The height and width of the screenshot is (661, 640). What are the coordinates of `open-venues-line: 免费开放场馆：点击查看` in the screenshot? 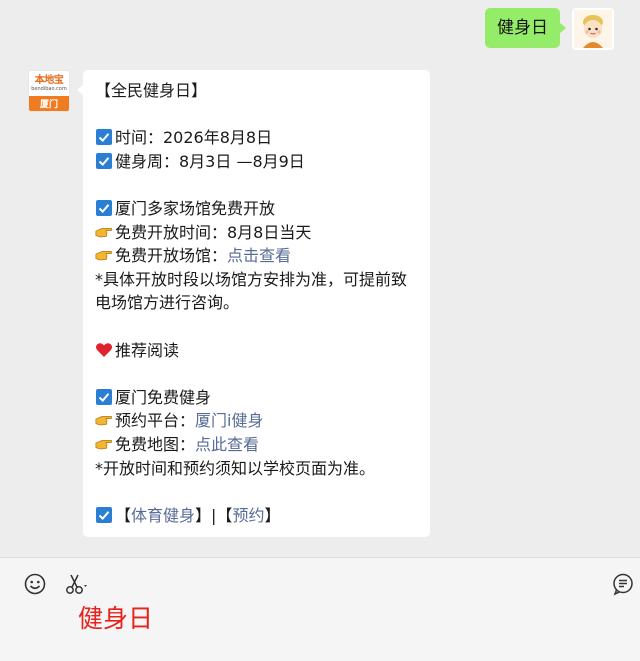 It's located at (256, 256).